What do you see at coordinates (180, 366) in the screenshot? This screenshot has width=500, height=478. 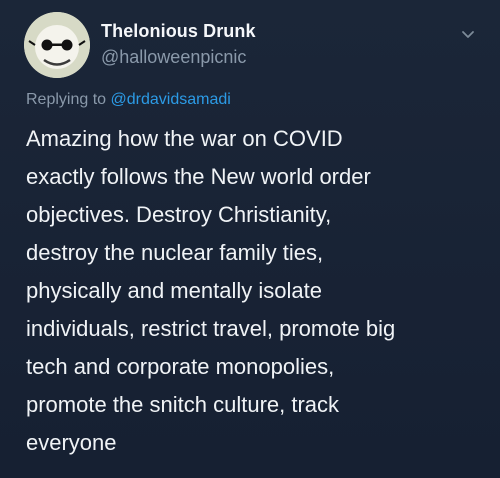 I see `tweet-text-line: tech and corporate monopolies,` at bounding box center [180, 366].